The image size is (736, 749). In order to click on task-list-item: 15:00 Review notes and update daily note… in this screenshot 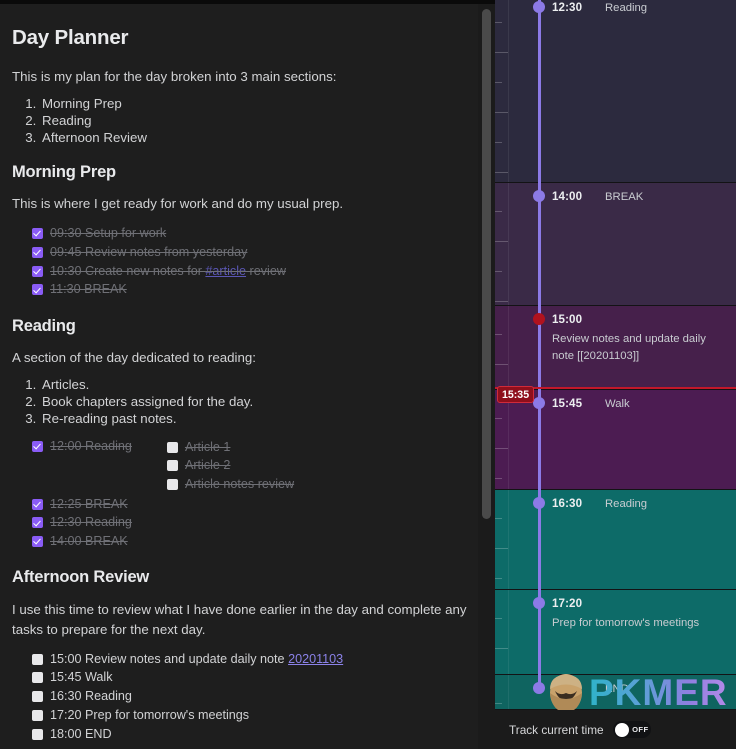, I will do `click(251, 659)`.